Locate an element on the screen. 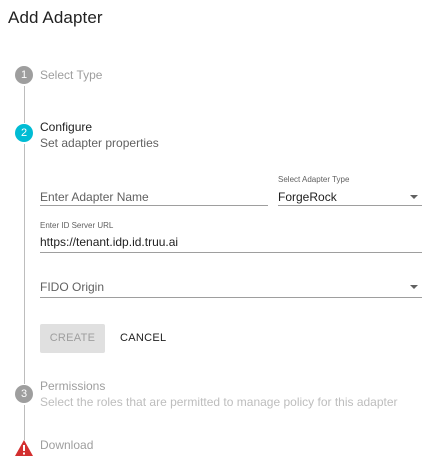  step-number-2: 2 is located at coordinates (24, 133).